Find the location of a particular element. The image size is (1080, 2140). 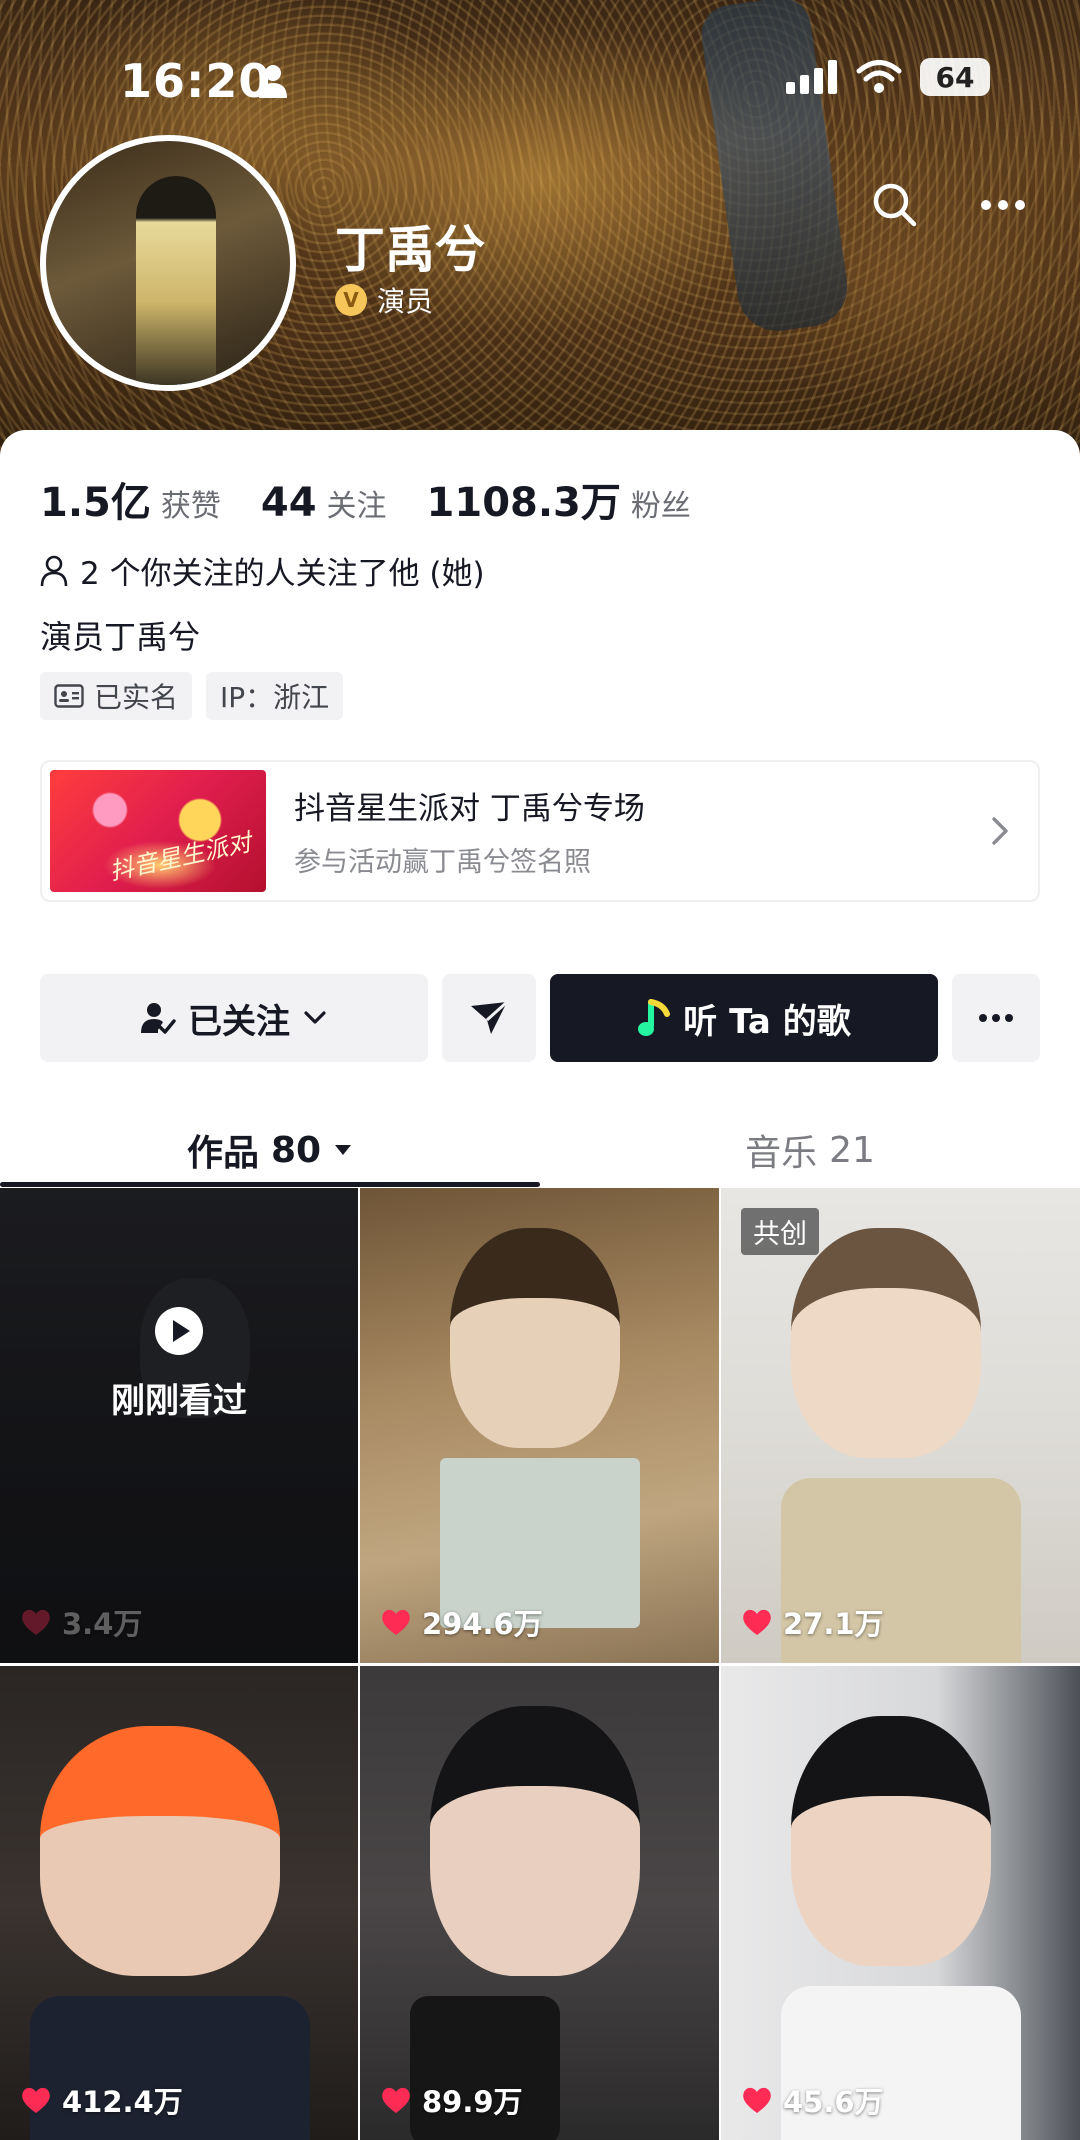

avatar is located at coordinates (168, 263).